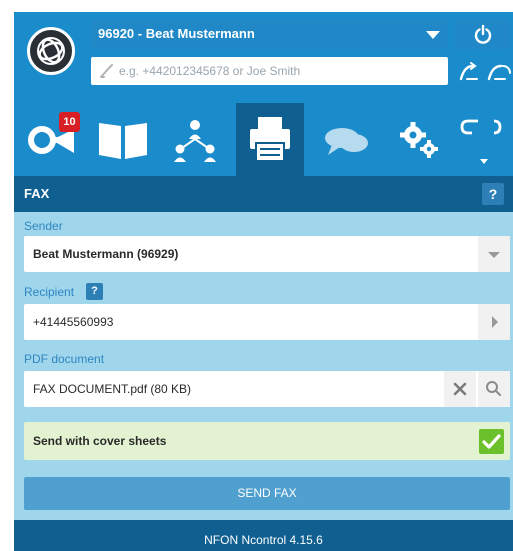 Image resolution: width=513 pixels, height=551 pixels. What do you see at coordinates (49, 292) in the screenshot?
I see `recipient-label: Recipient` at bounding box center [49, 292].